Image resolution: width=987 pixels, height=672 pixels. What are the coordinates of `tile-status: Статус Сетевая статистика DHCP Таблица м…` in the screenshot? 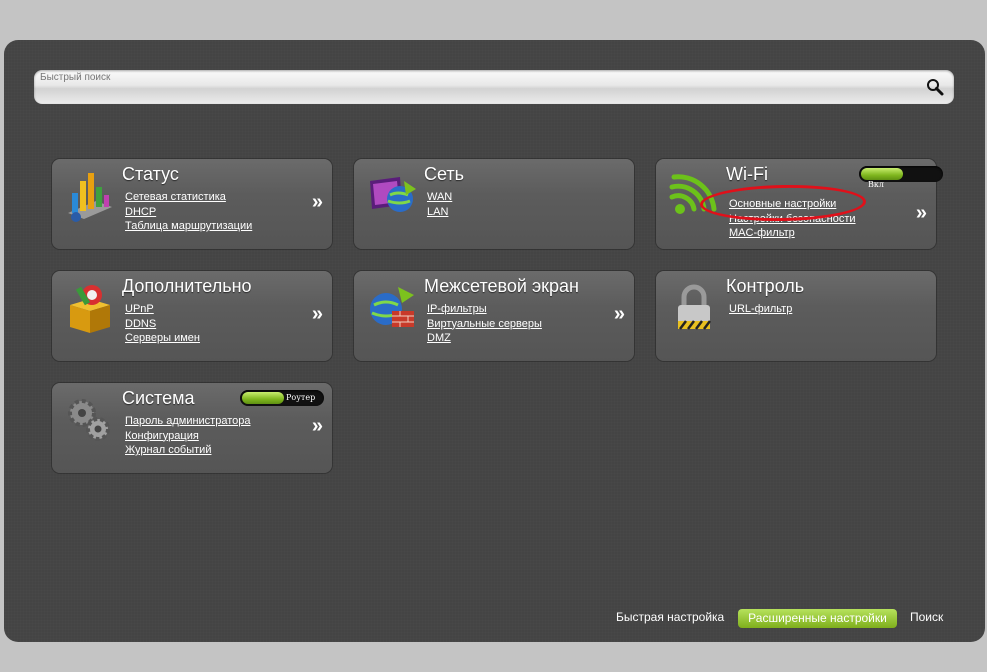 It's located at (192, 204).